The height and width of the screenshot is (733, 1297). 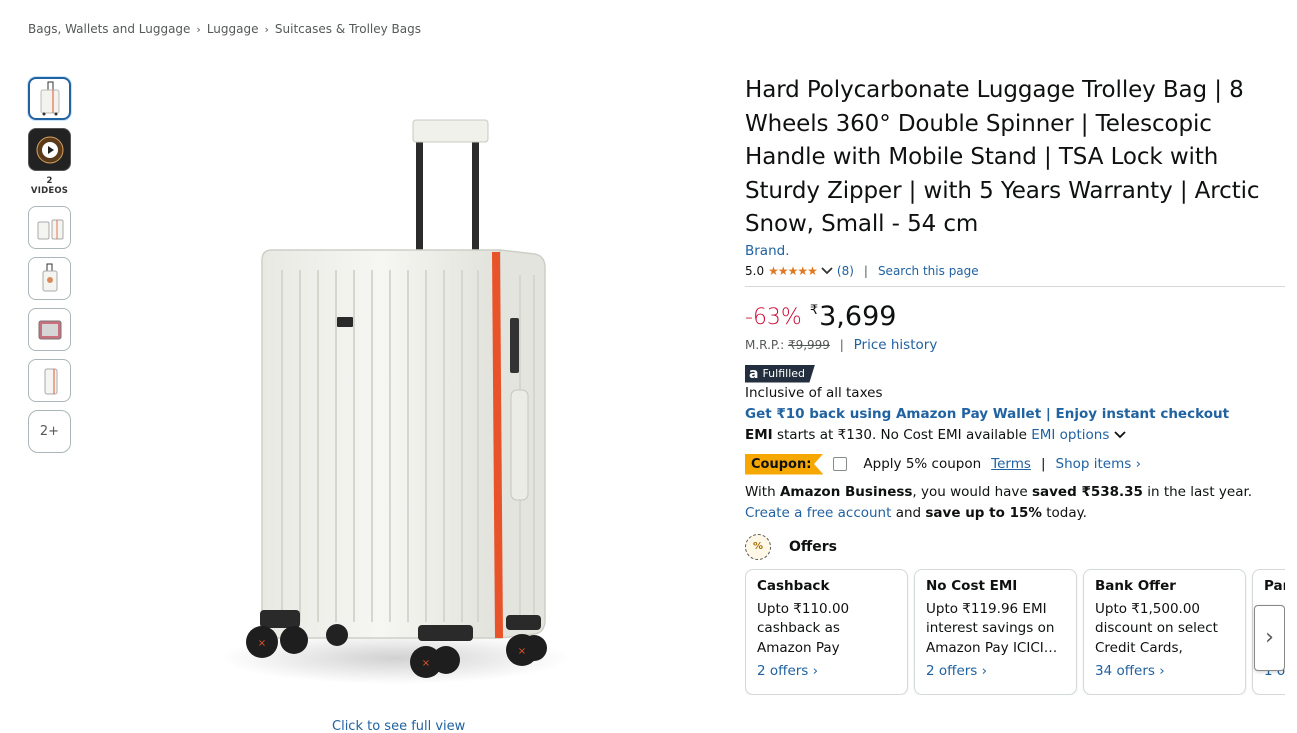 I want to click on business-text: With, so click(x=762, y=491).